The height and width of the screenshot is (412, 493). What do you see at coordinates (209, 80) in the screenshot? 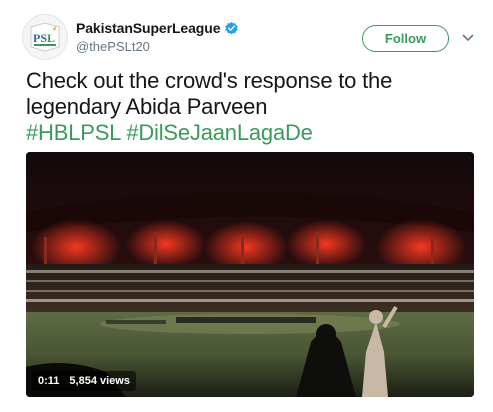
I see `tweet-text-line: Check out the crowd's response to the` at bounding box center [209, 80].